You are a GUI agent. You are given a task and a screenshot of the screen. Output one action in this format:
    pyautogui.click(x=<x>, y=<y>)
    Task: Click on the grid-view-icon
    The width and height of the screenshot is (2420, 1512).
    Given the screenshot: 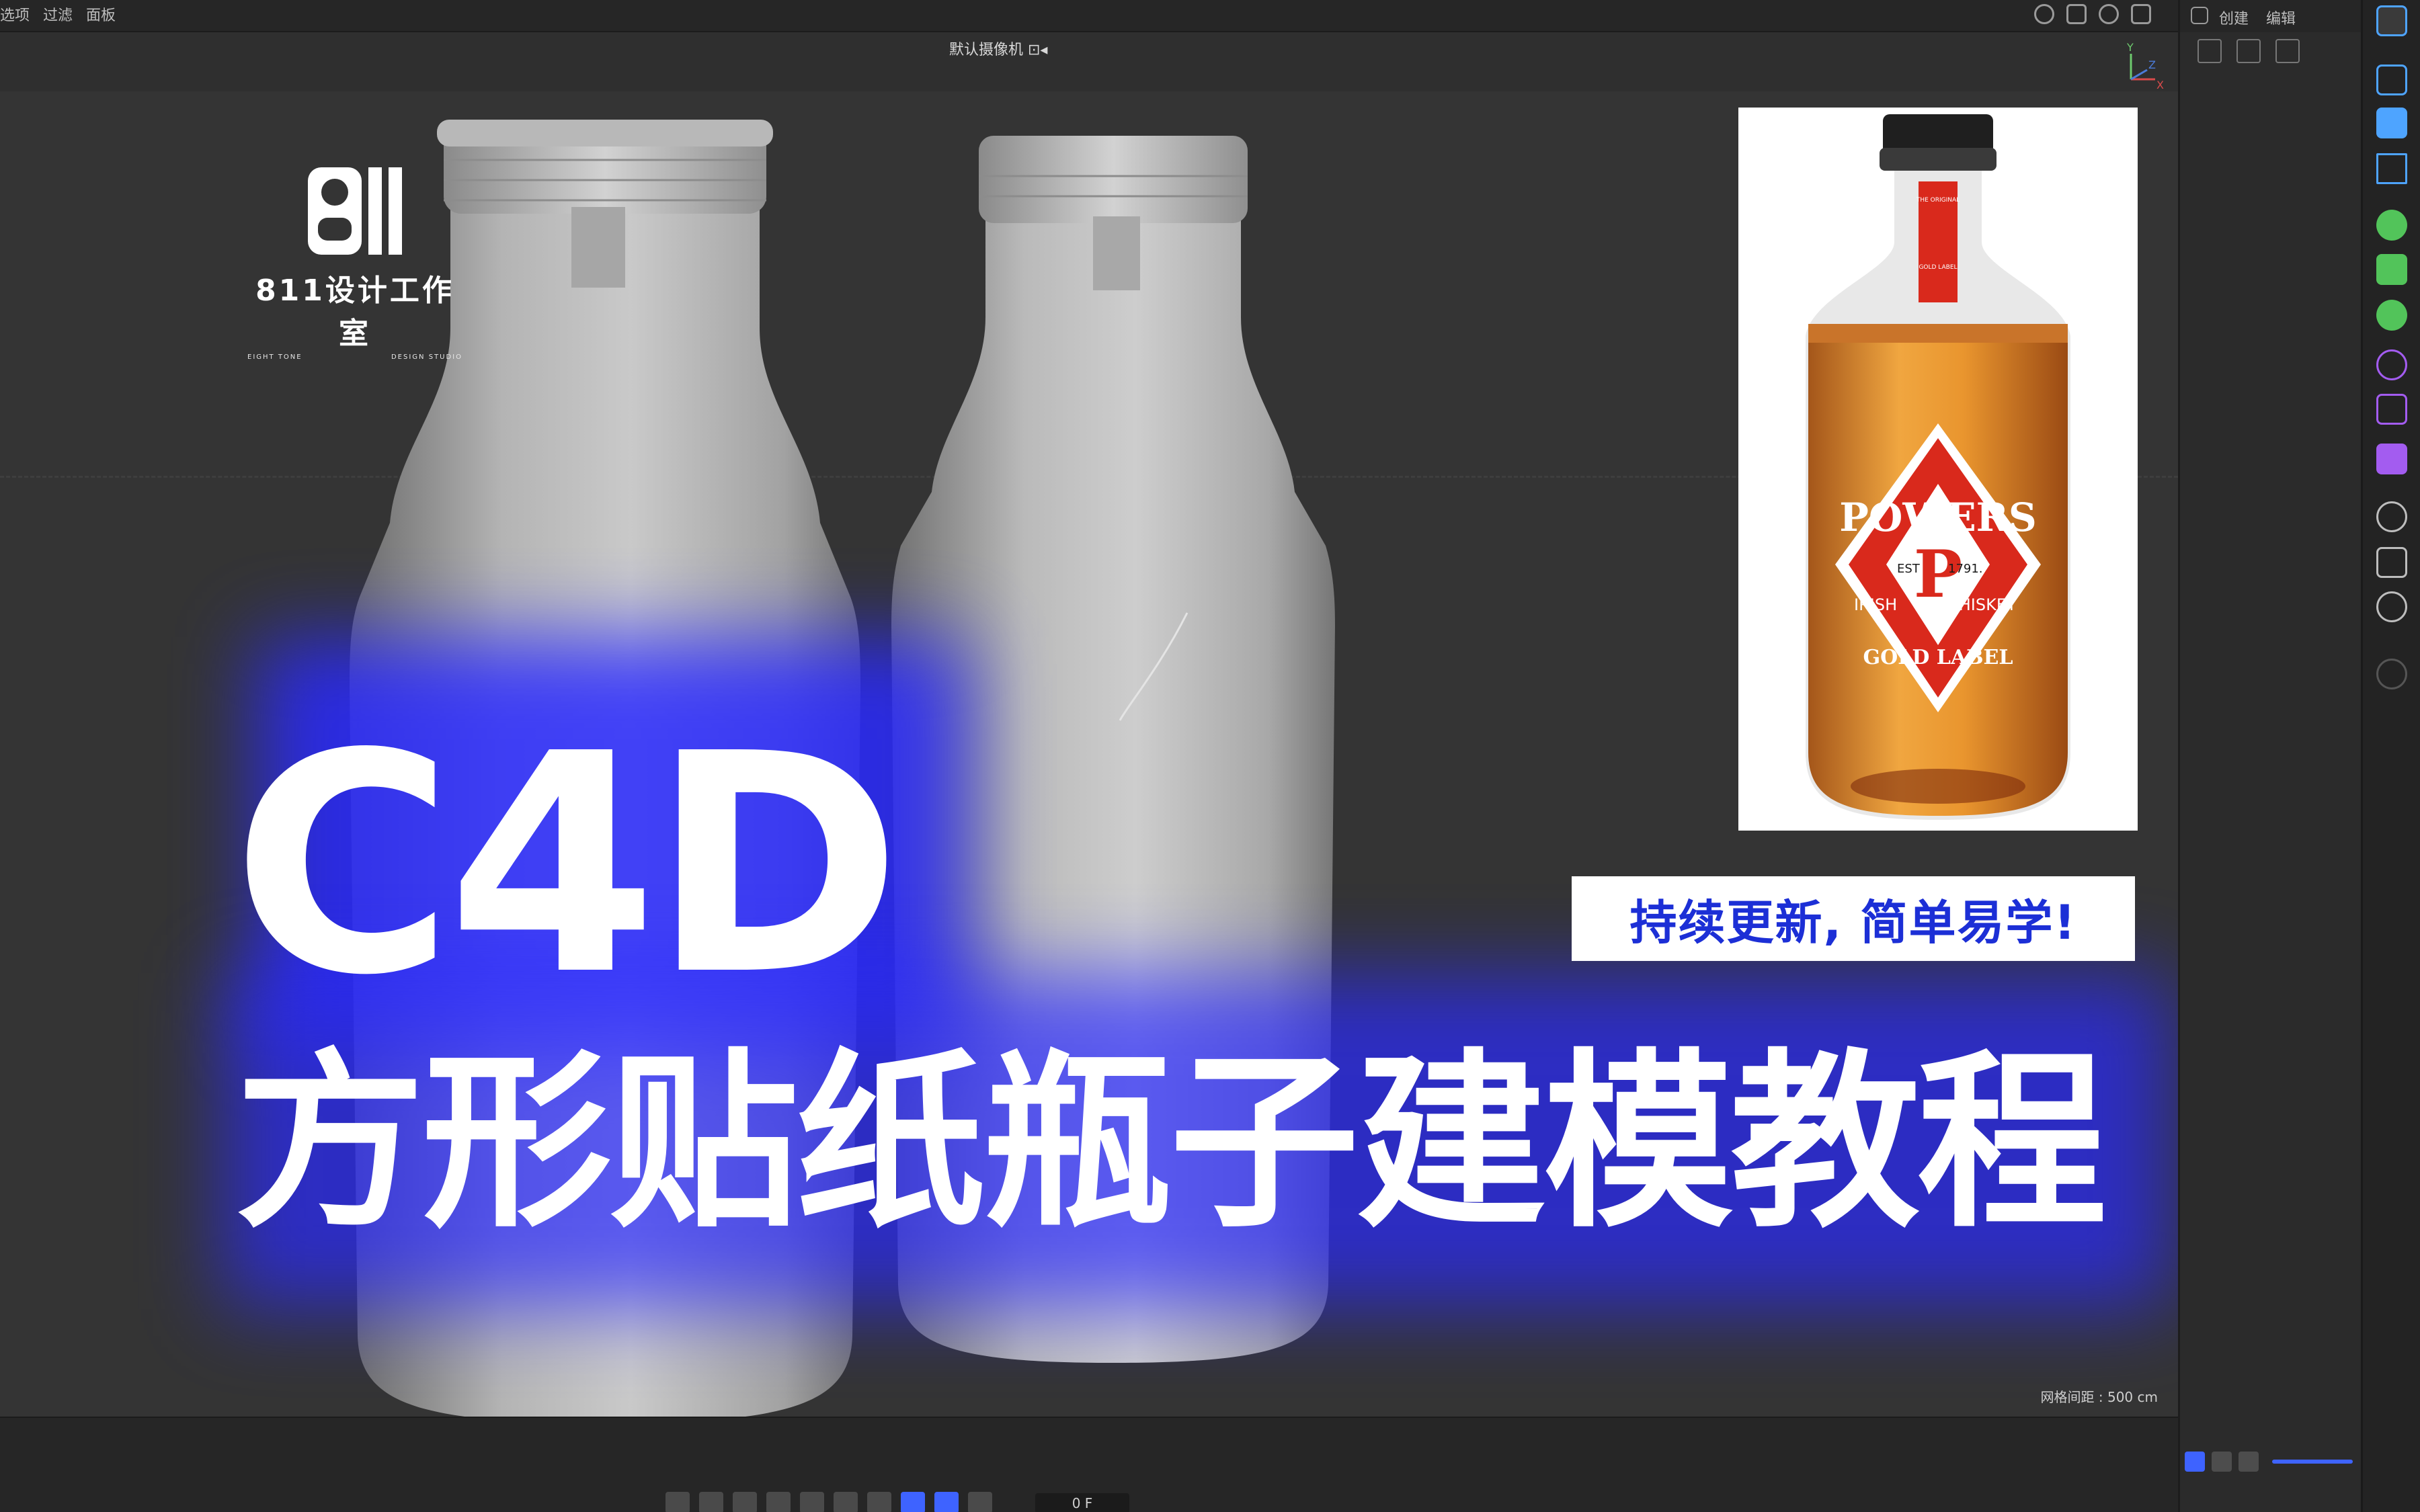 What is the action you would take?
    pyautogui.click(x=2222, y=1462)
    